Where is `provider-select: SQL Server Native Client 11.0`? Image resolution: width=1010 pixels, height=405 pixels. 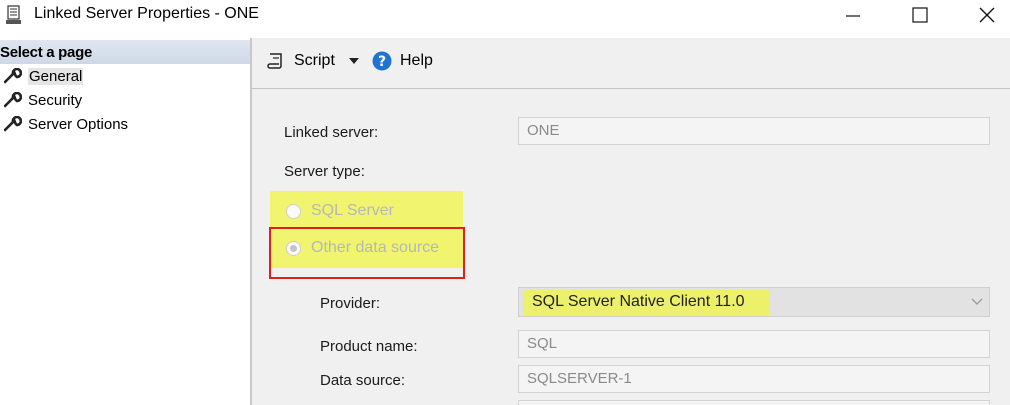 provider-select: SQL Server Native Client 11.0 is located at coordinates (754, 302).